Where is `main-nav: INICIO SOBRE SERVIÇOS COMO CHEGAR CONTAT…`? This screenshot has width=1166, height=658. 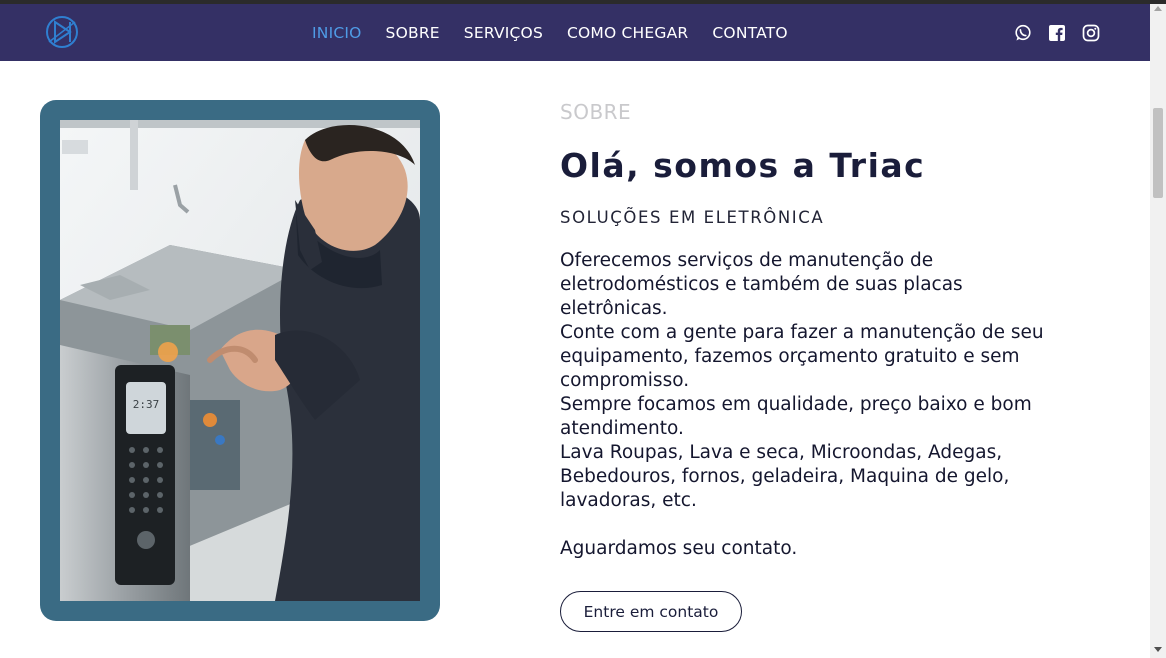
main-nav: INICIO SOBRE SERVIÇOS COMO CHEGAR CONTAT… is located at coordinates (550, 32).